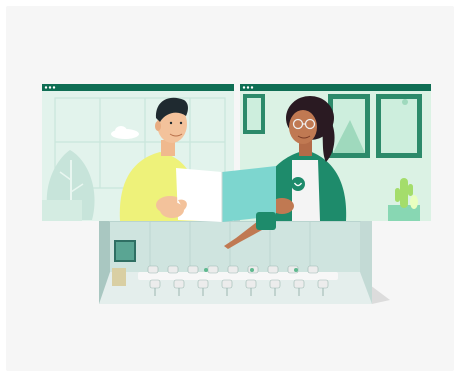 This screenshot has width=460, height=377. Describe the element at coordinates (414, 202) in the screenshot. I see `plant-icon` at that location.